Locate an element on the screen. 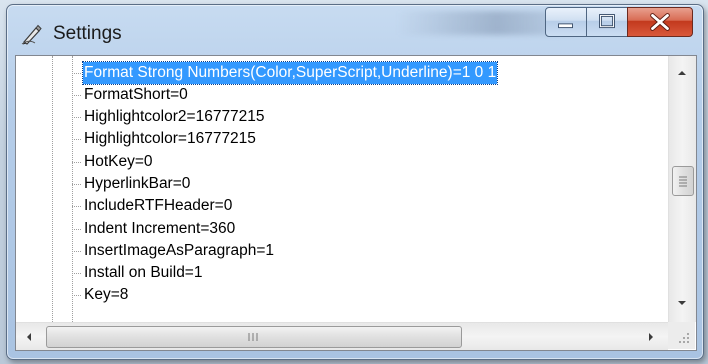 This screenshot has width=708, height=364. tree-item-label: HotKey=0 is located at coordinates (118, 161).